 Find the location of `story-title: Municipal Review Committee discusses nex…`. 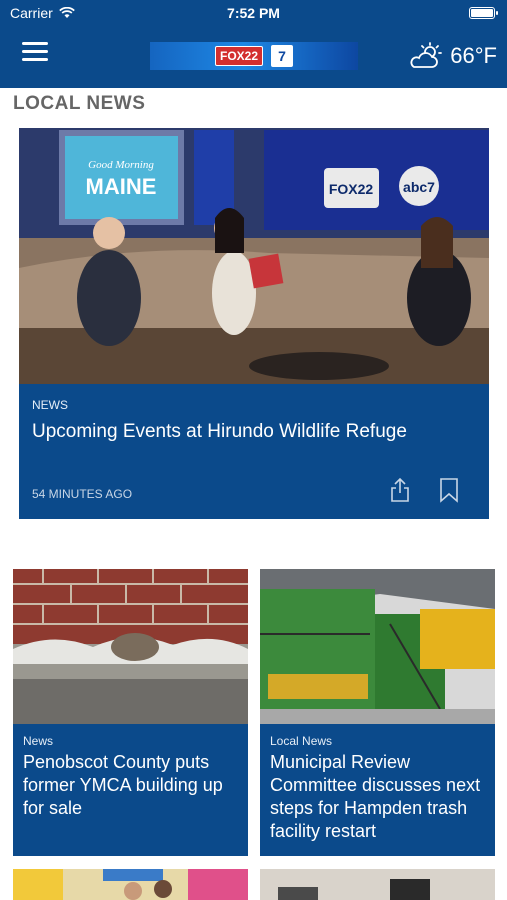

story-title: Municipal Review Committee discusses nex… is located at coordinates (379, 797).